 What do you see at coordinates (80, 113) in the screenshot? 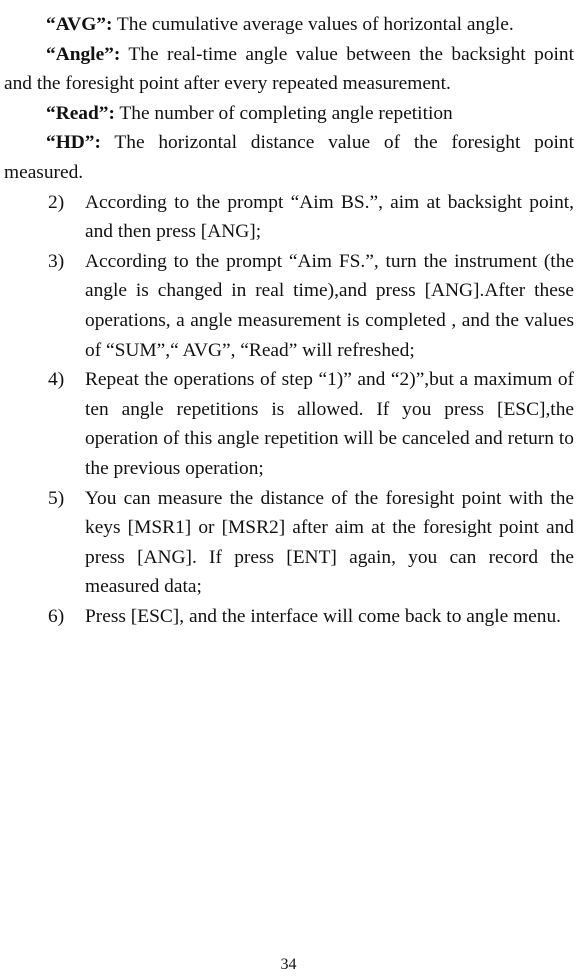
I see `definition-term: “Read”:` at bounding box center [80, 113].